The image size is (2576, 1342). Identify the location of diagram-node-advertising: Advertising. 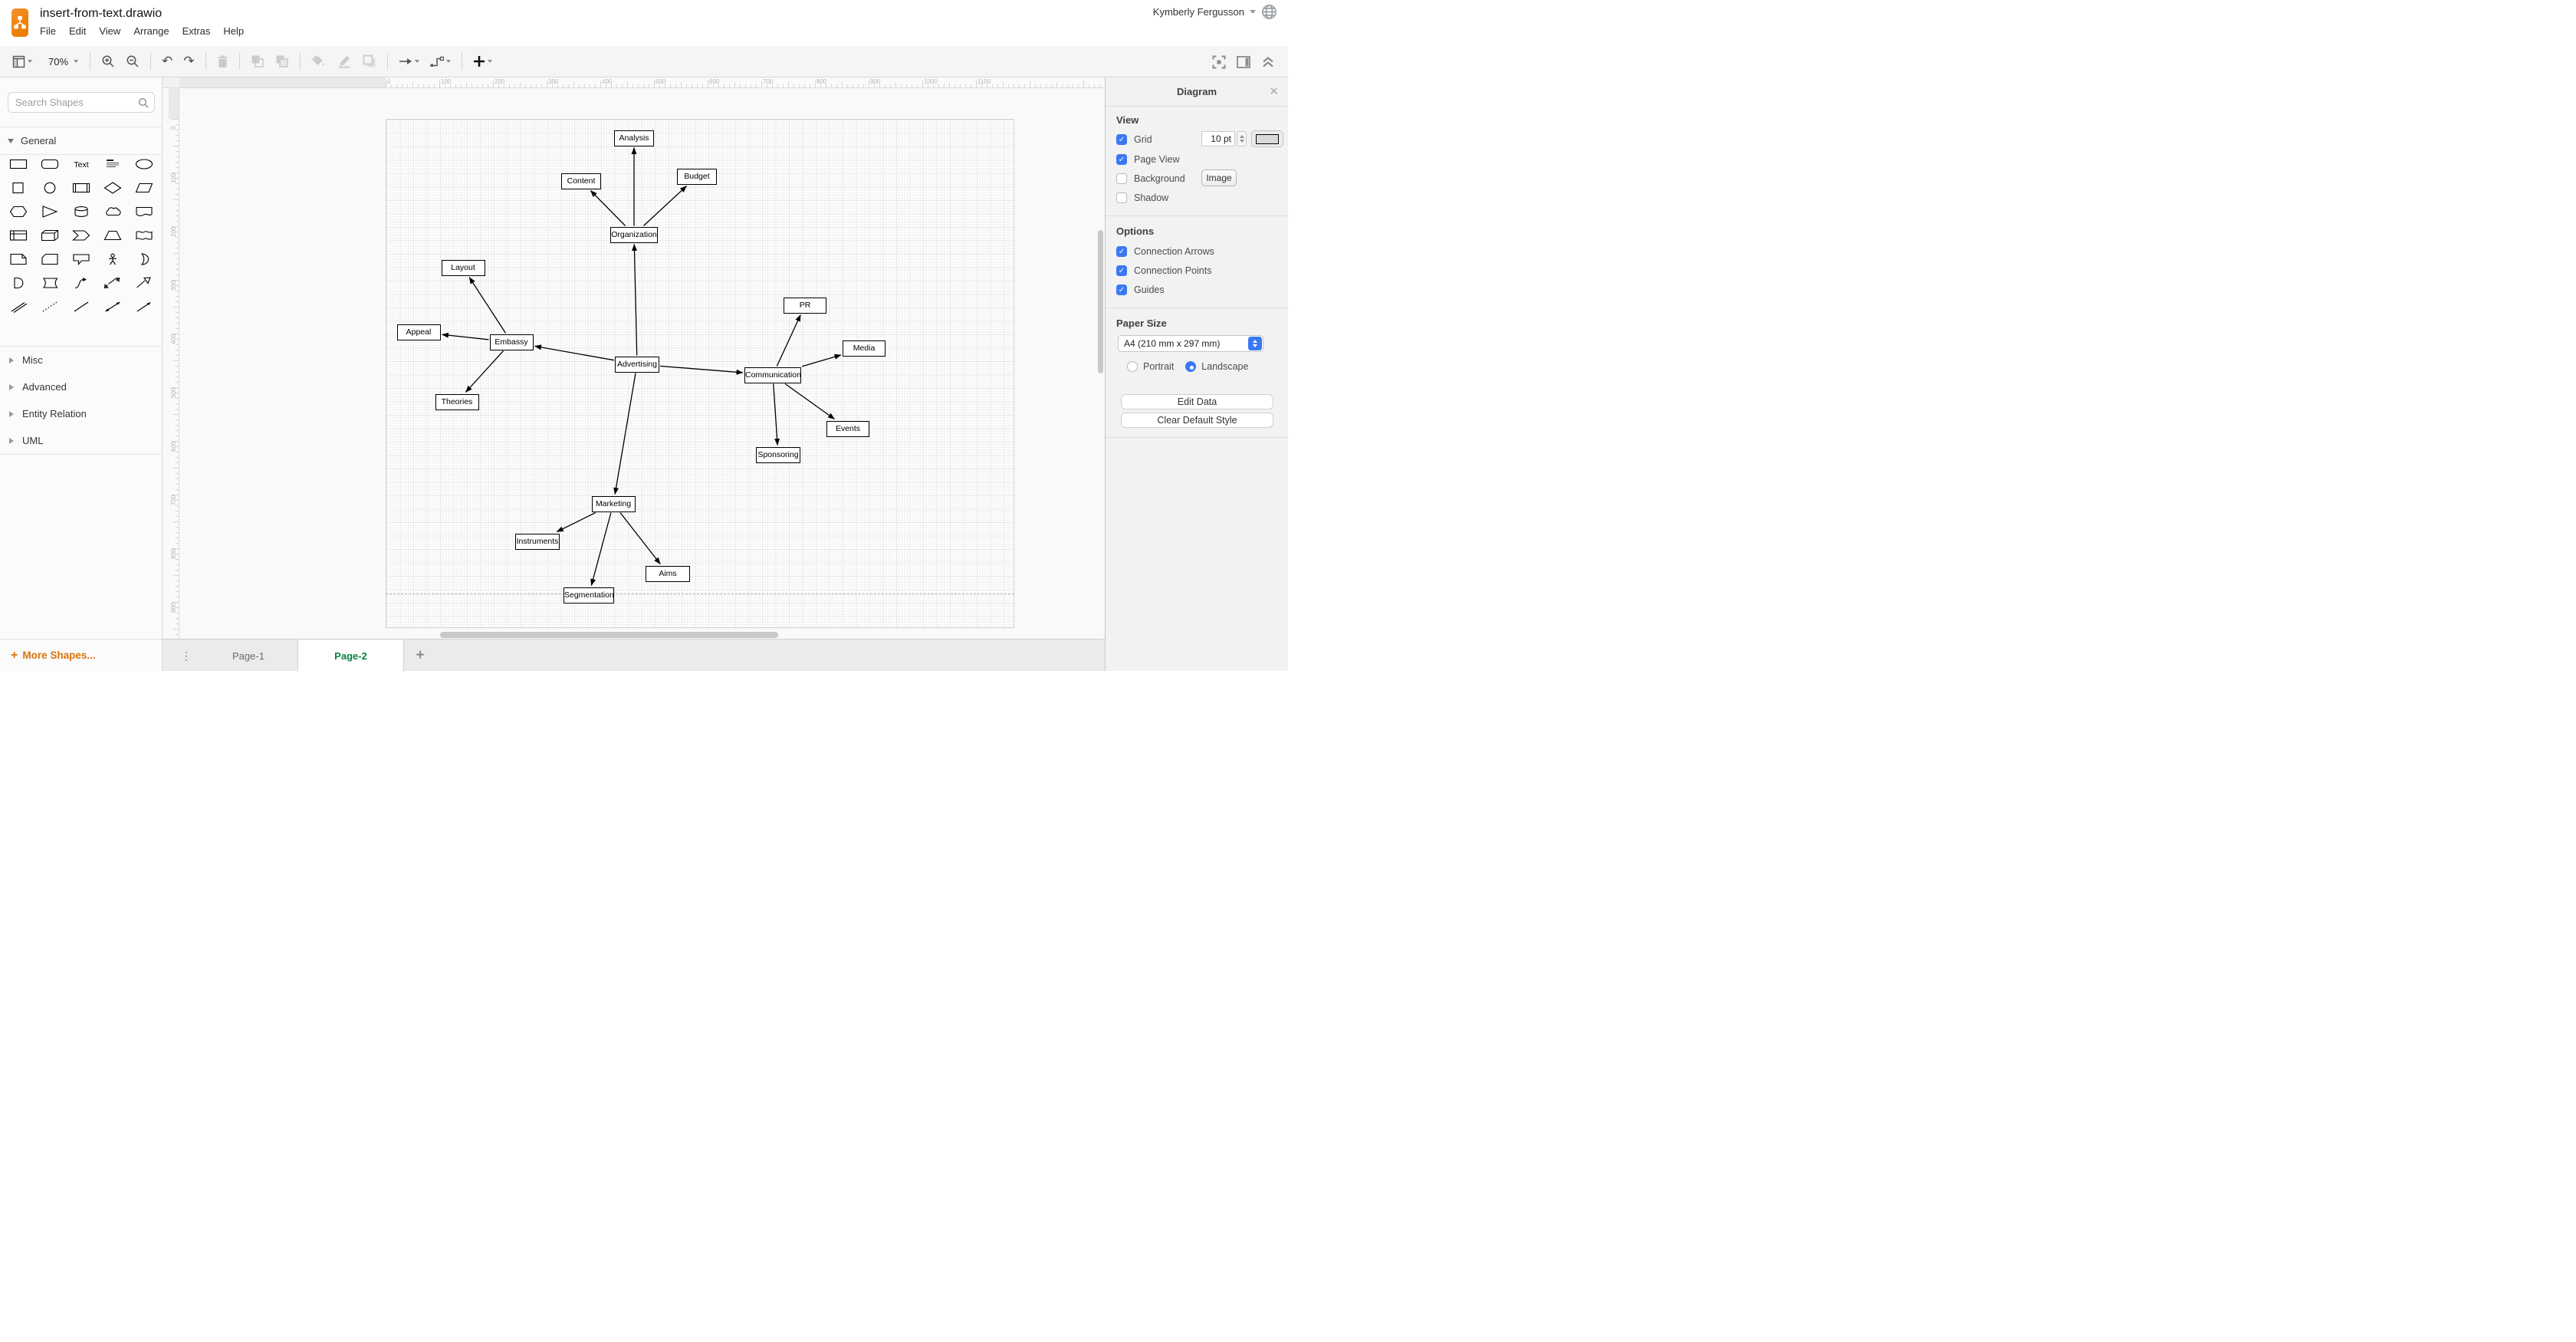
(637, 364).